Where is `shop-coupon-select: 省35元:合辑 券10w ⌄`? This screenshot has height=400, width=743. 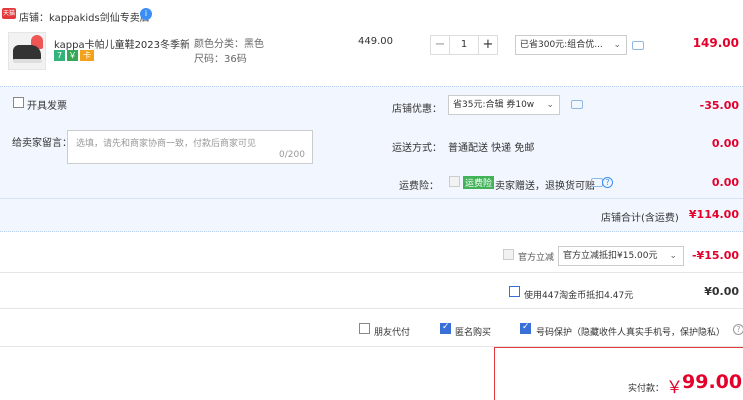
shop-coupon-select: 省35元:合辑 券10w ⌄ is located at coordinates (504, 105).